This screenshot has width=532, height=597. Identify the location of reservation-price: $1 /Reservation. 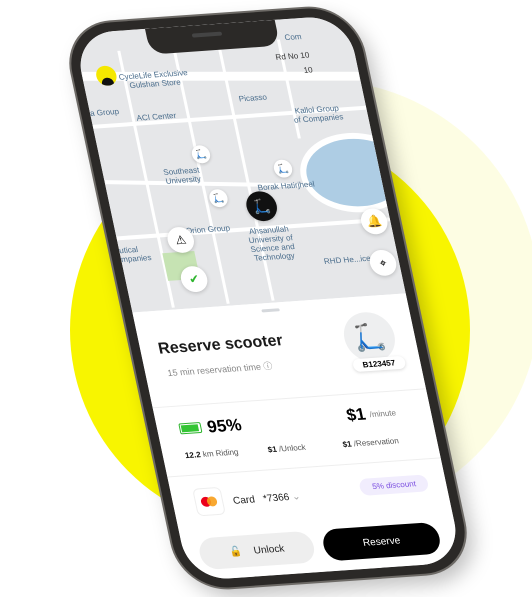
(370, 443).